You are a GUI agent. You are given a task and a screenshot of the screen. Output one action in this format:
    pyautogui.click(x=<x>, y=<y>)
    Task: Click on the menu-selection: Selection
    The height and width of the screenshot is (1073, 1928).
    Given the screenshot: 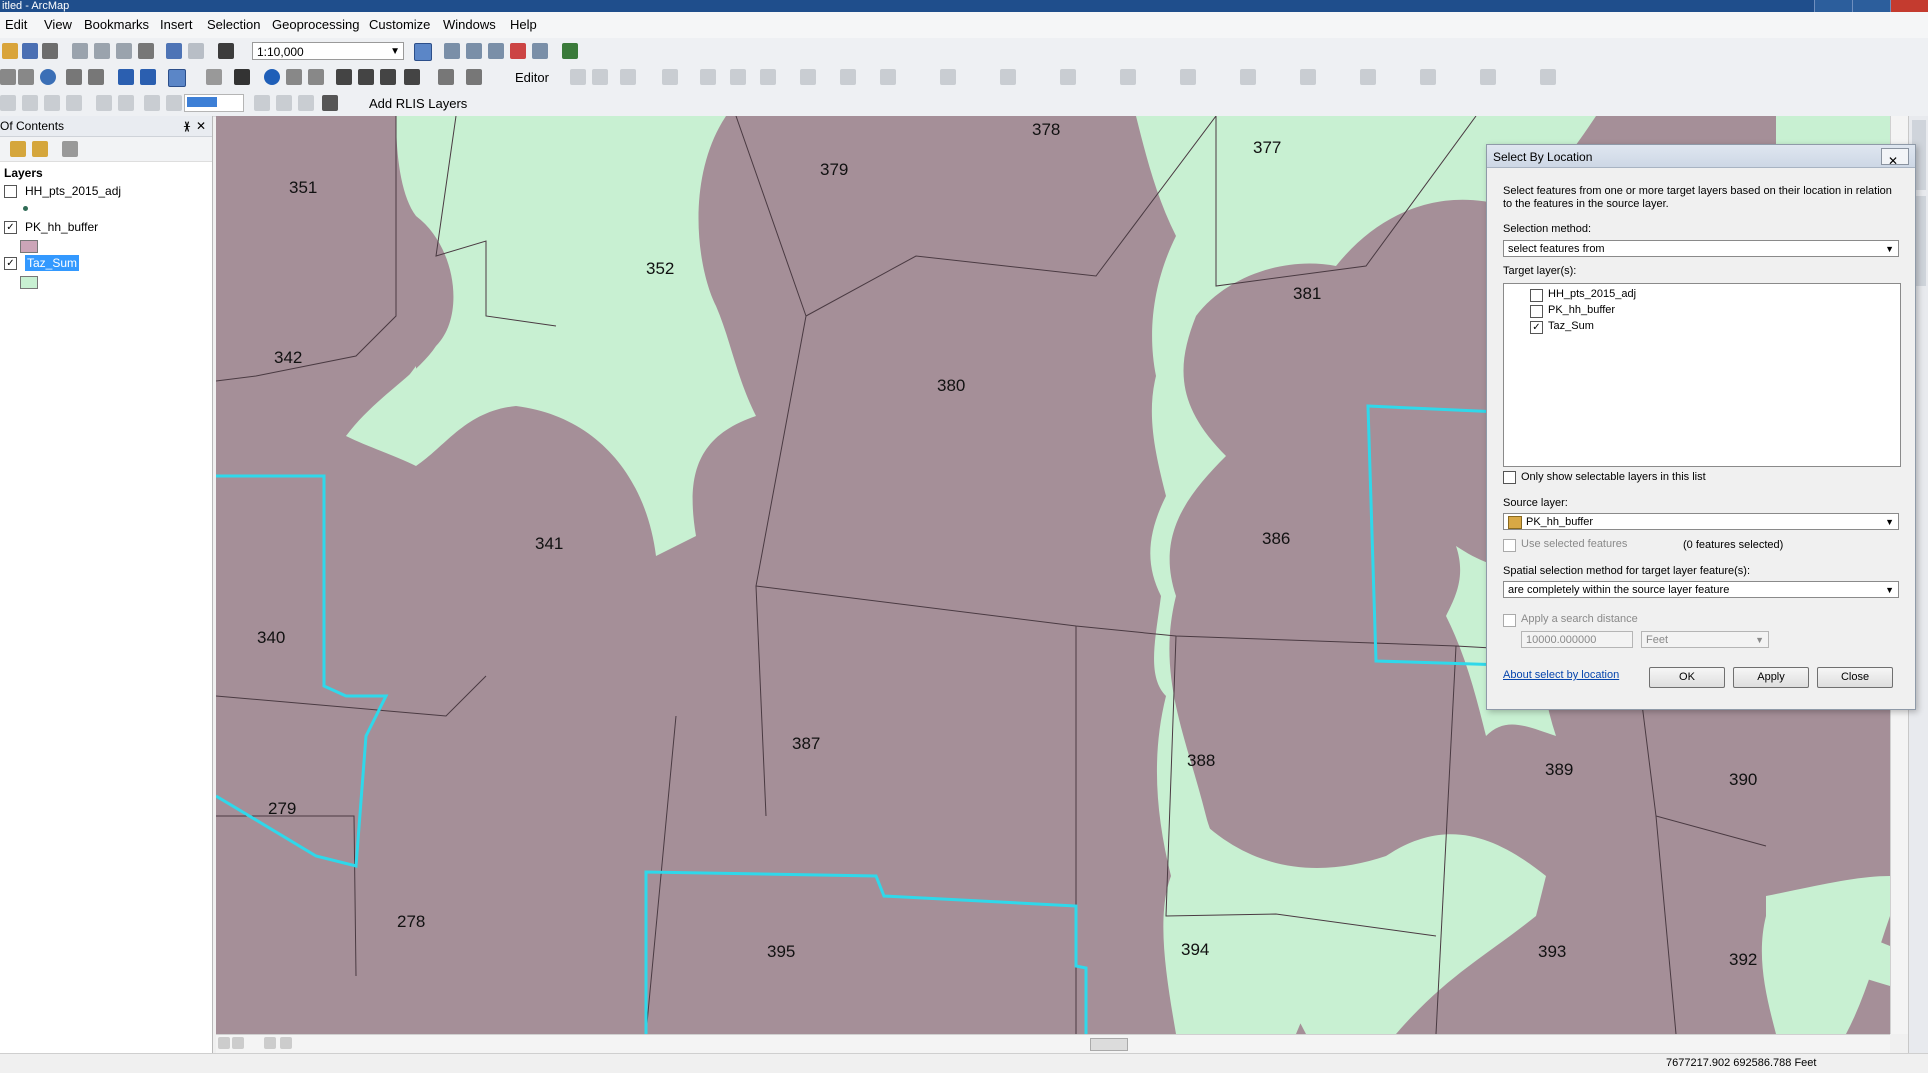 What is the action you would take?
    pyautogui.click(x=233, y=24)
    